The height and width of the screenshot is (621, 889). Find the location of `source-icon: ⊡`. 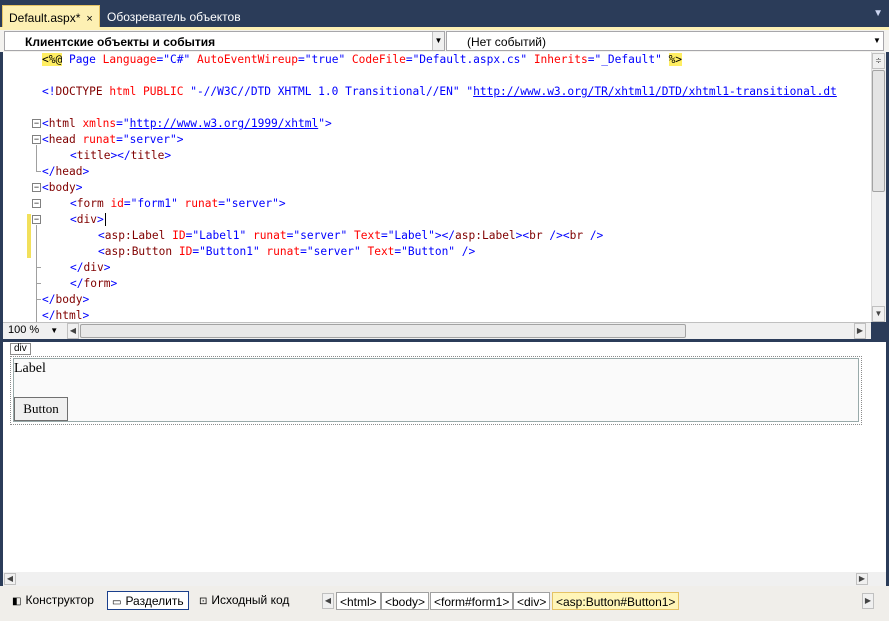

source-icon: ⊡ is located at coordinates (203, 601).